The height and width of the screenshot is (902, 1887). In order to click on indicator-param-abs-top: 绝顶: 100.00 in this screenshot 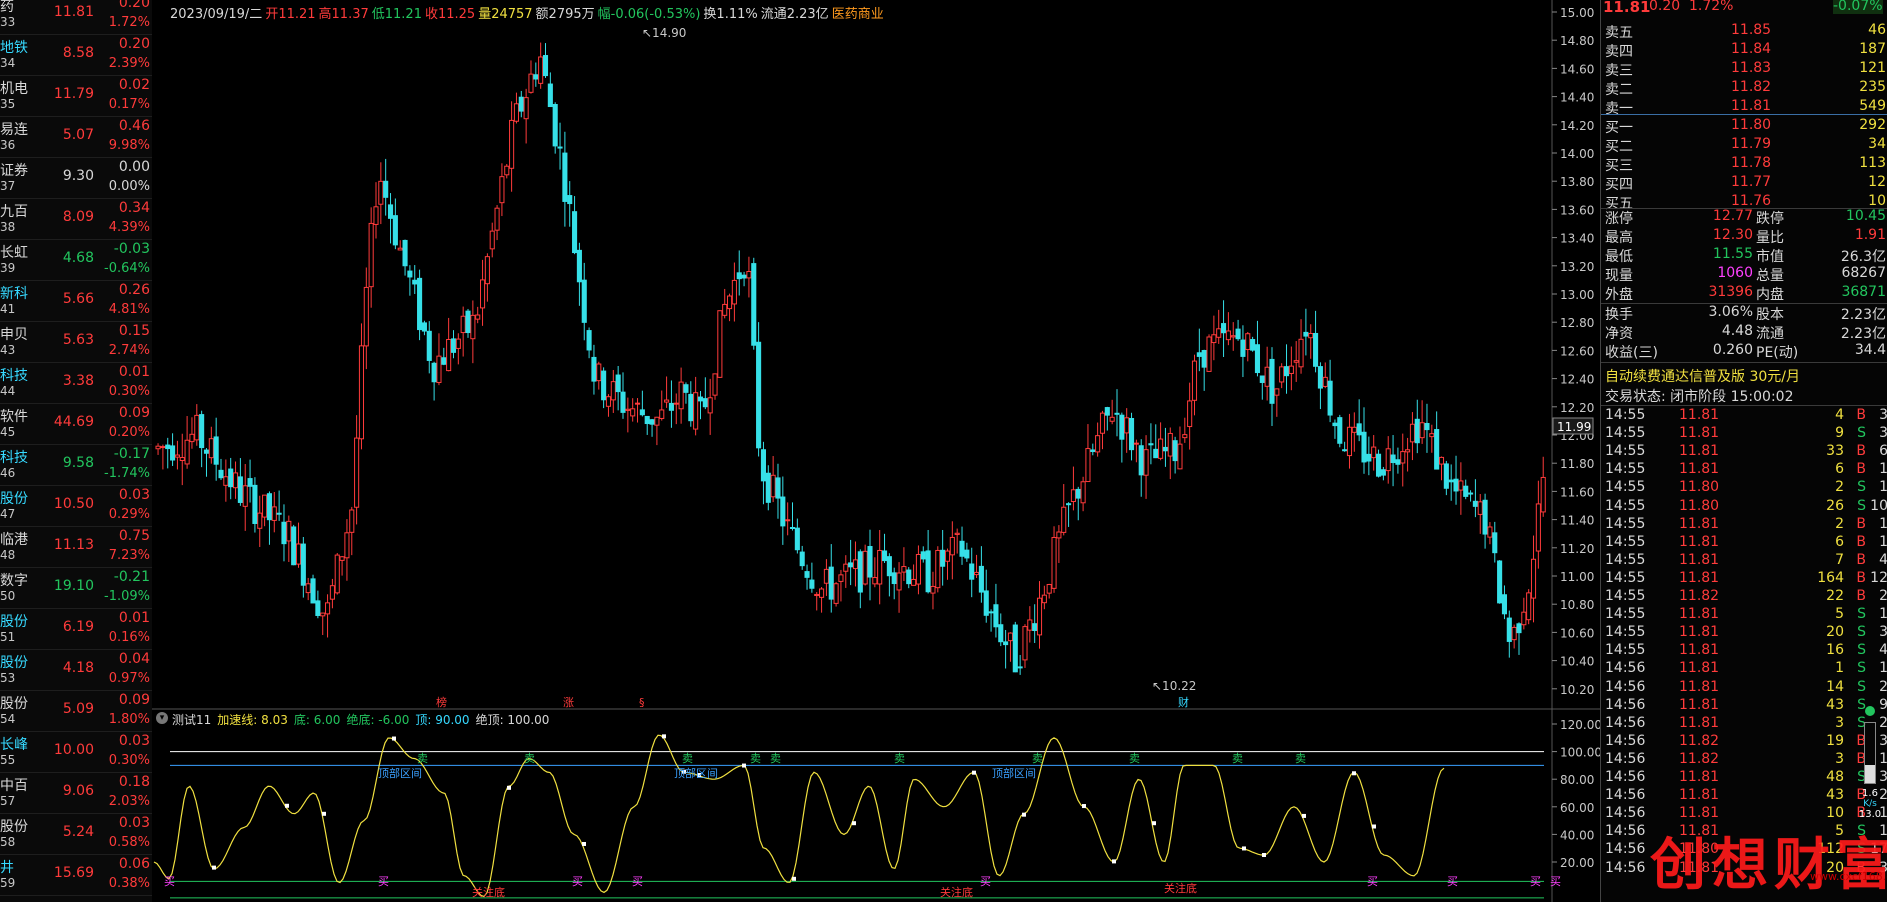, I will do `click(512, 720)`.